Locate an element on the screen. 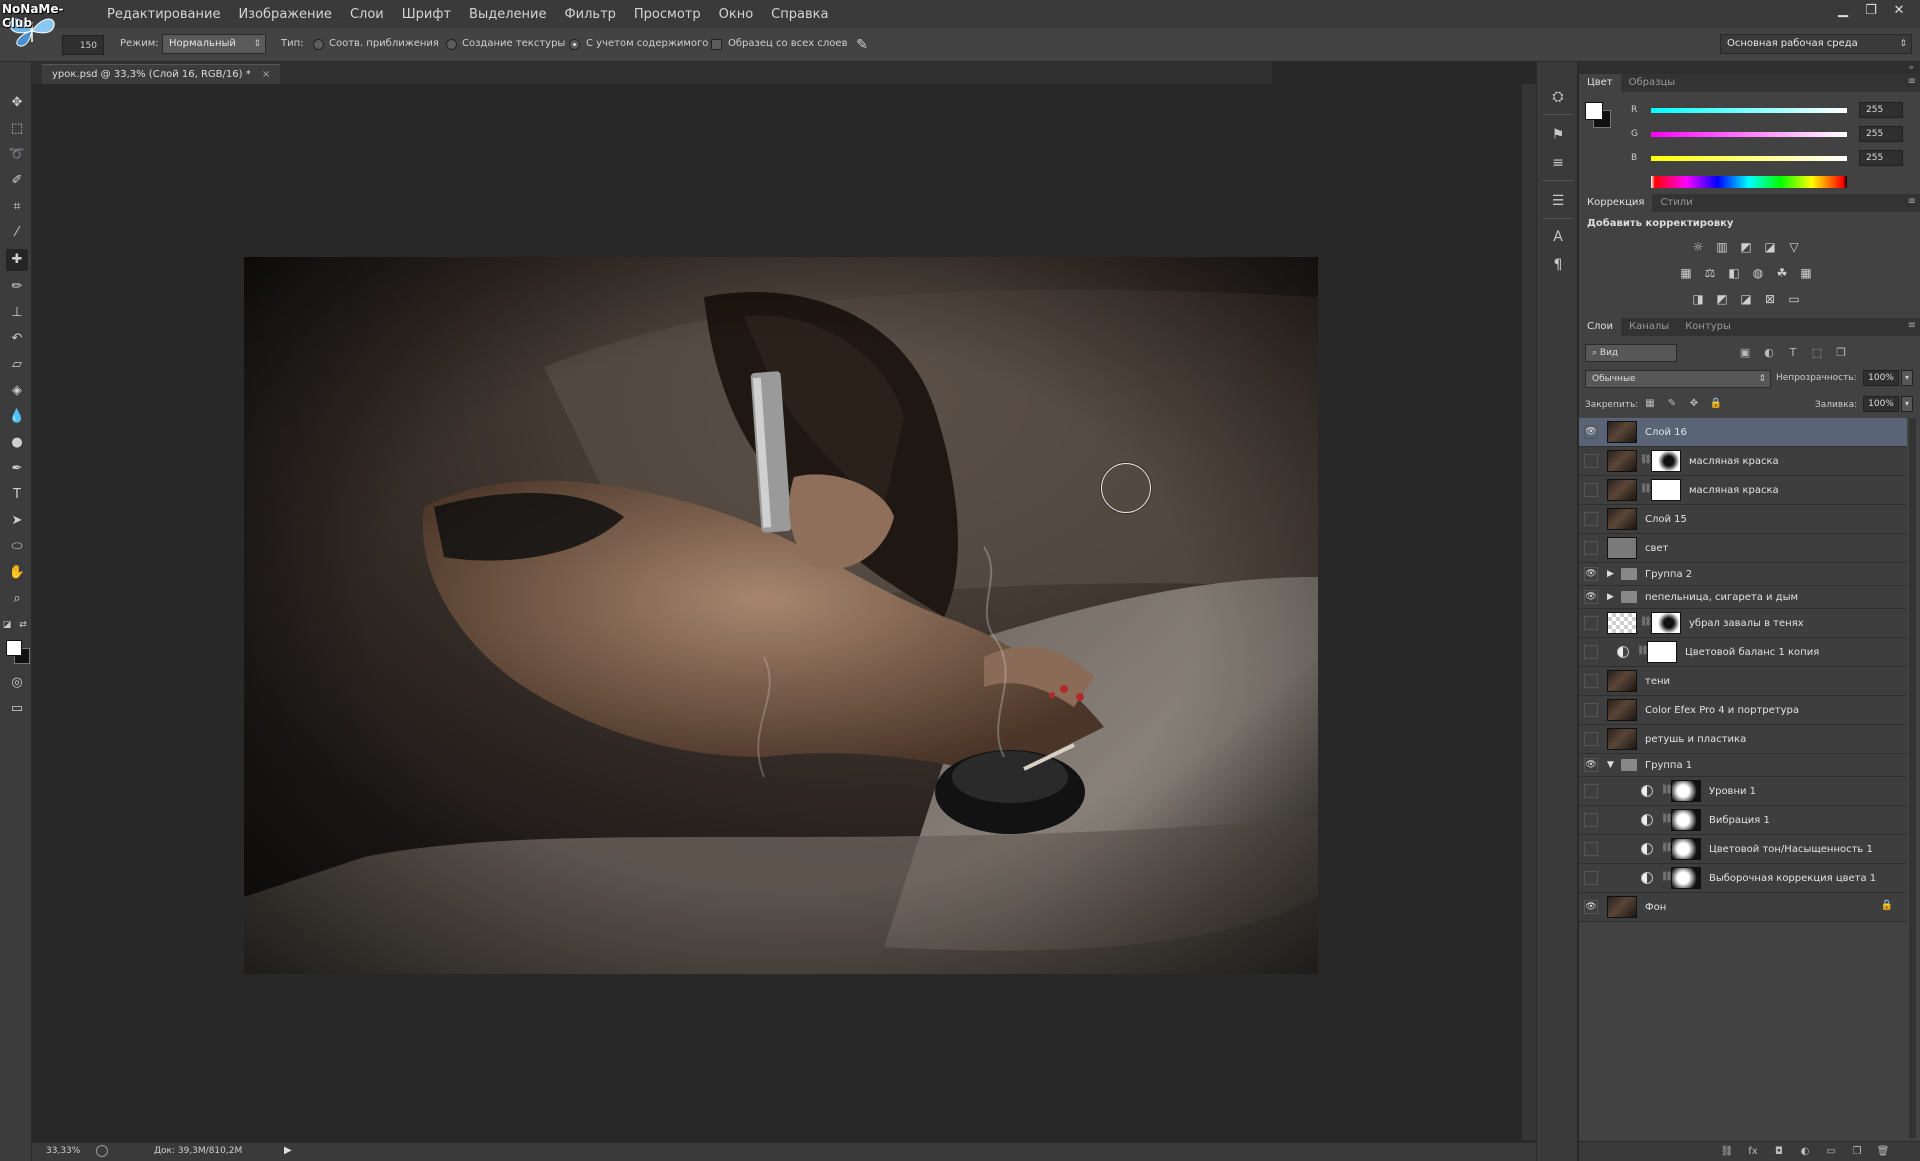  vertical-scrollbar is located at coordinates (1529, 612).